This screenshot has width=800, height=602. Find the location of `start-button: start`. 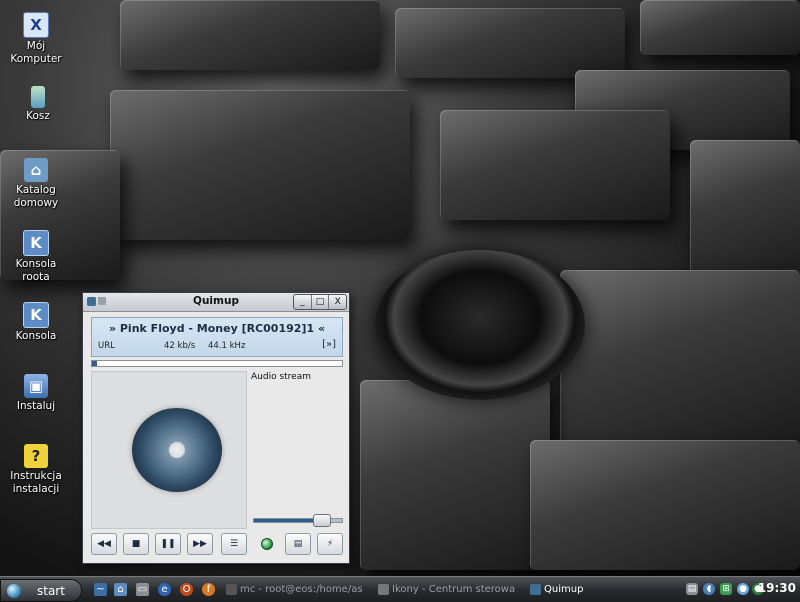

start-button: start is located at coordinates (41, 590).